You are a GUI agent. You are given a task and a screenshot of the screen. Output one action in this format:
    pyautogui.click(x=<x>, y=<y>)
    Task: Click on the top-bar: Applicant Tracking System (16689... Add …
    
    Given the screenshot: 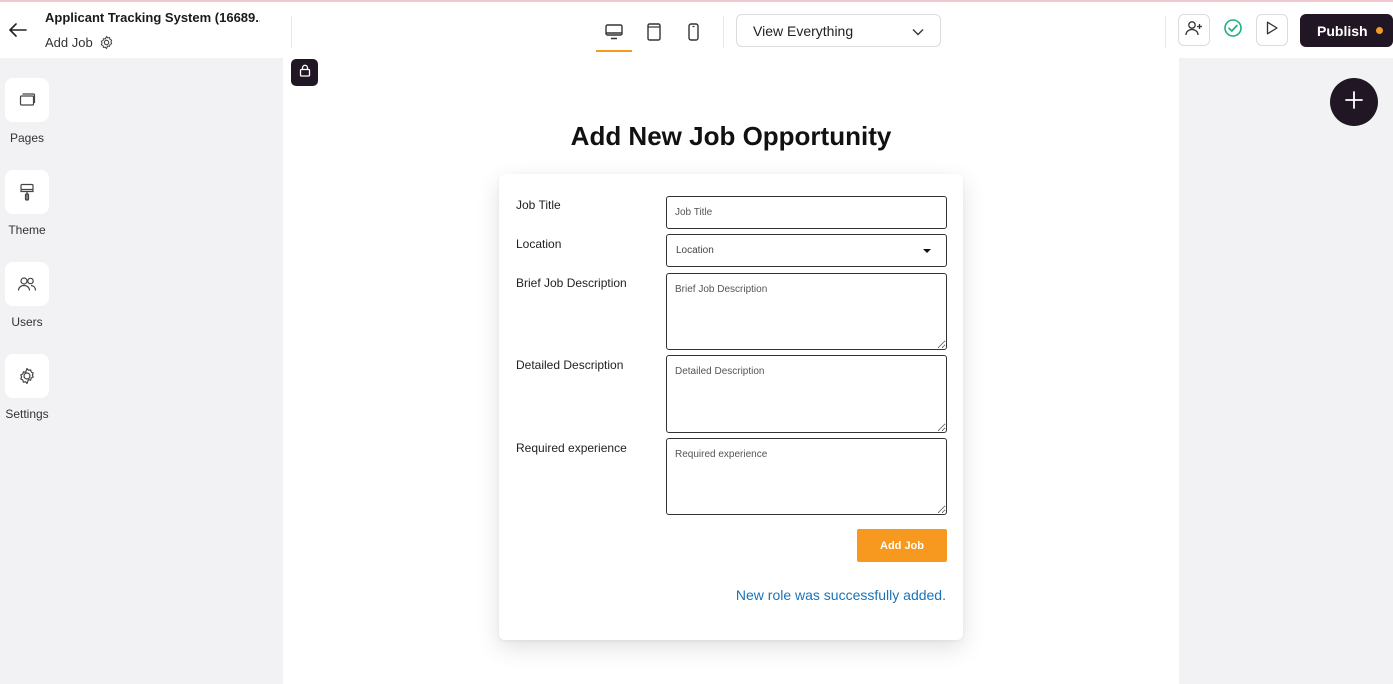 What is the action you would take?
    pyautogui.click(x=696, y=30)
    